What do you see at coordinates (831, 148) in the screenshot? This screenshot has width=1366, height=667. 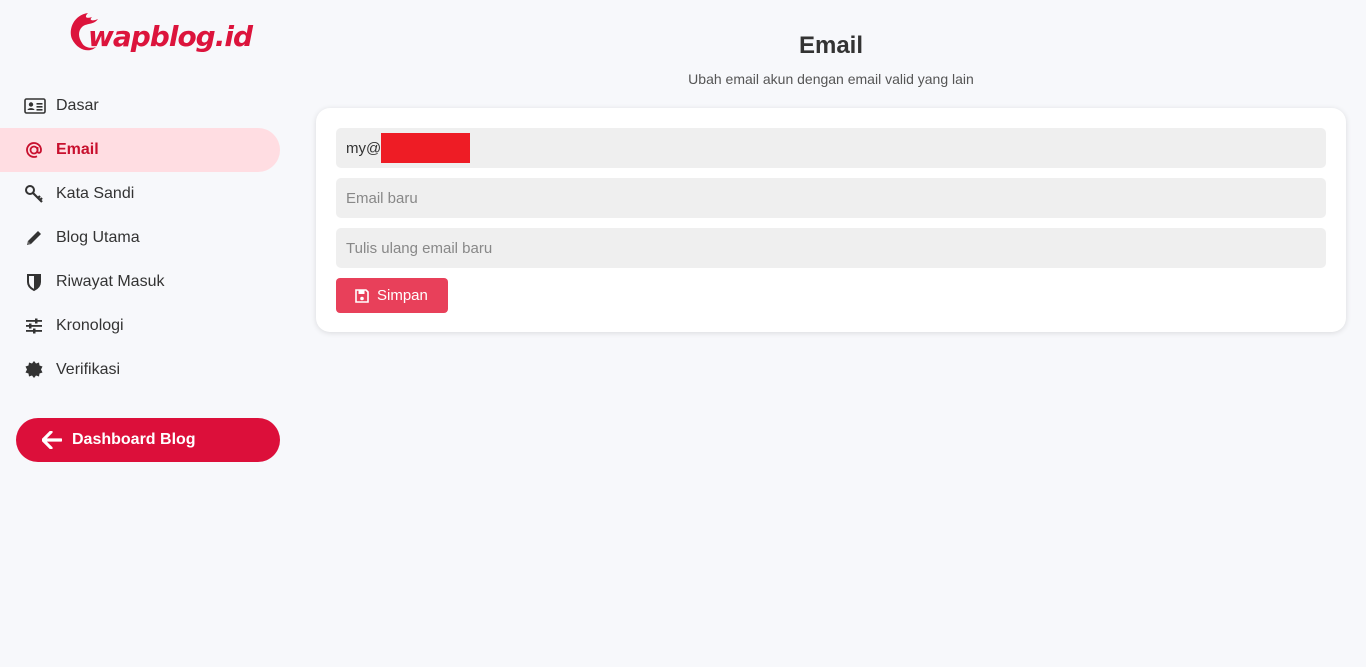 I see `current-email-field: my@` at bounding box center [831, 148].